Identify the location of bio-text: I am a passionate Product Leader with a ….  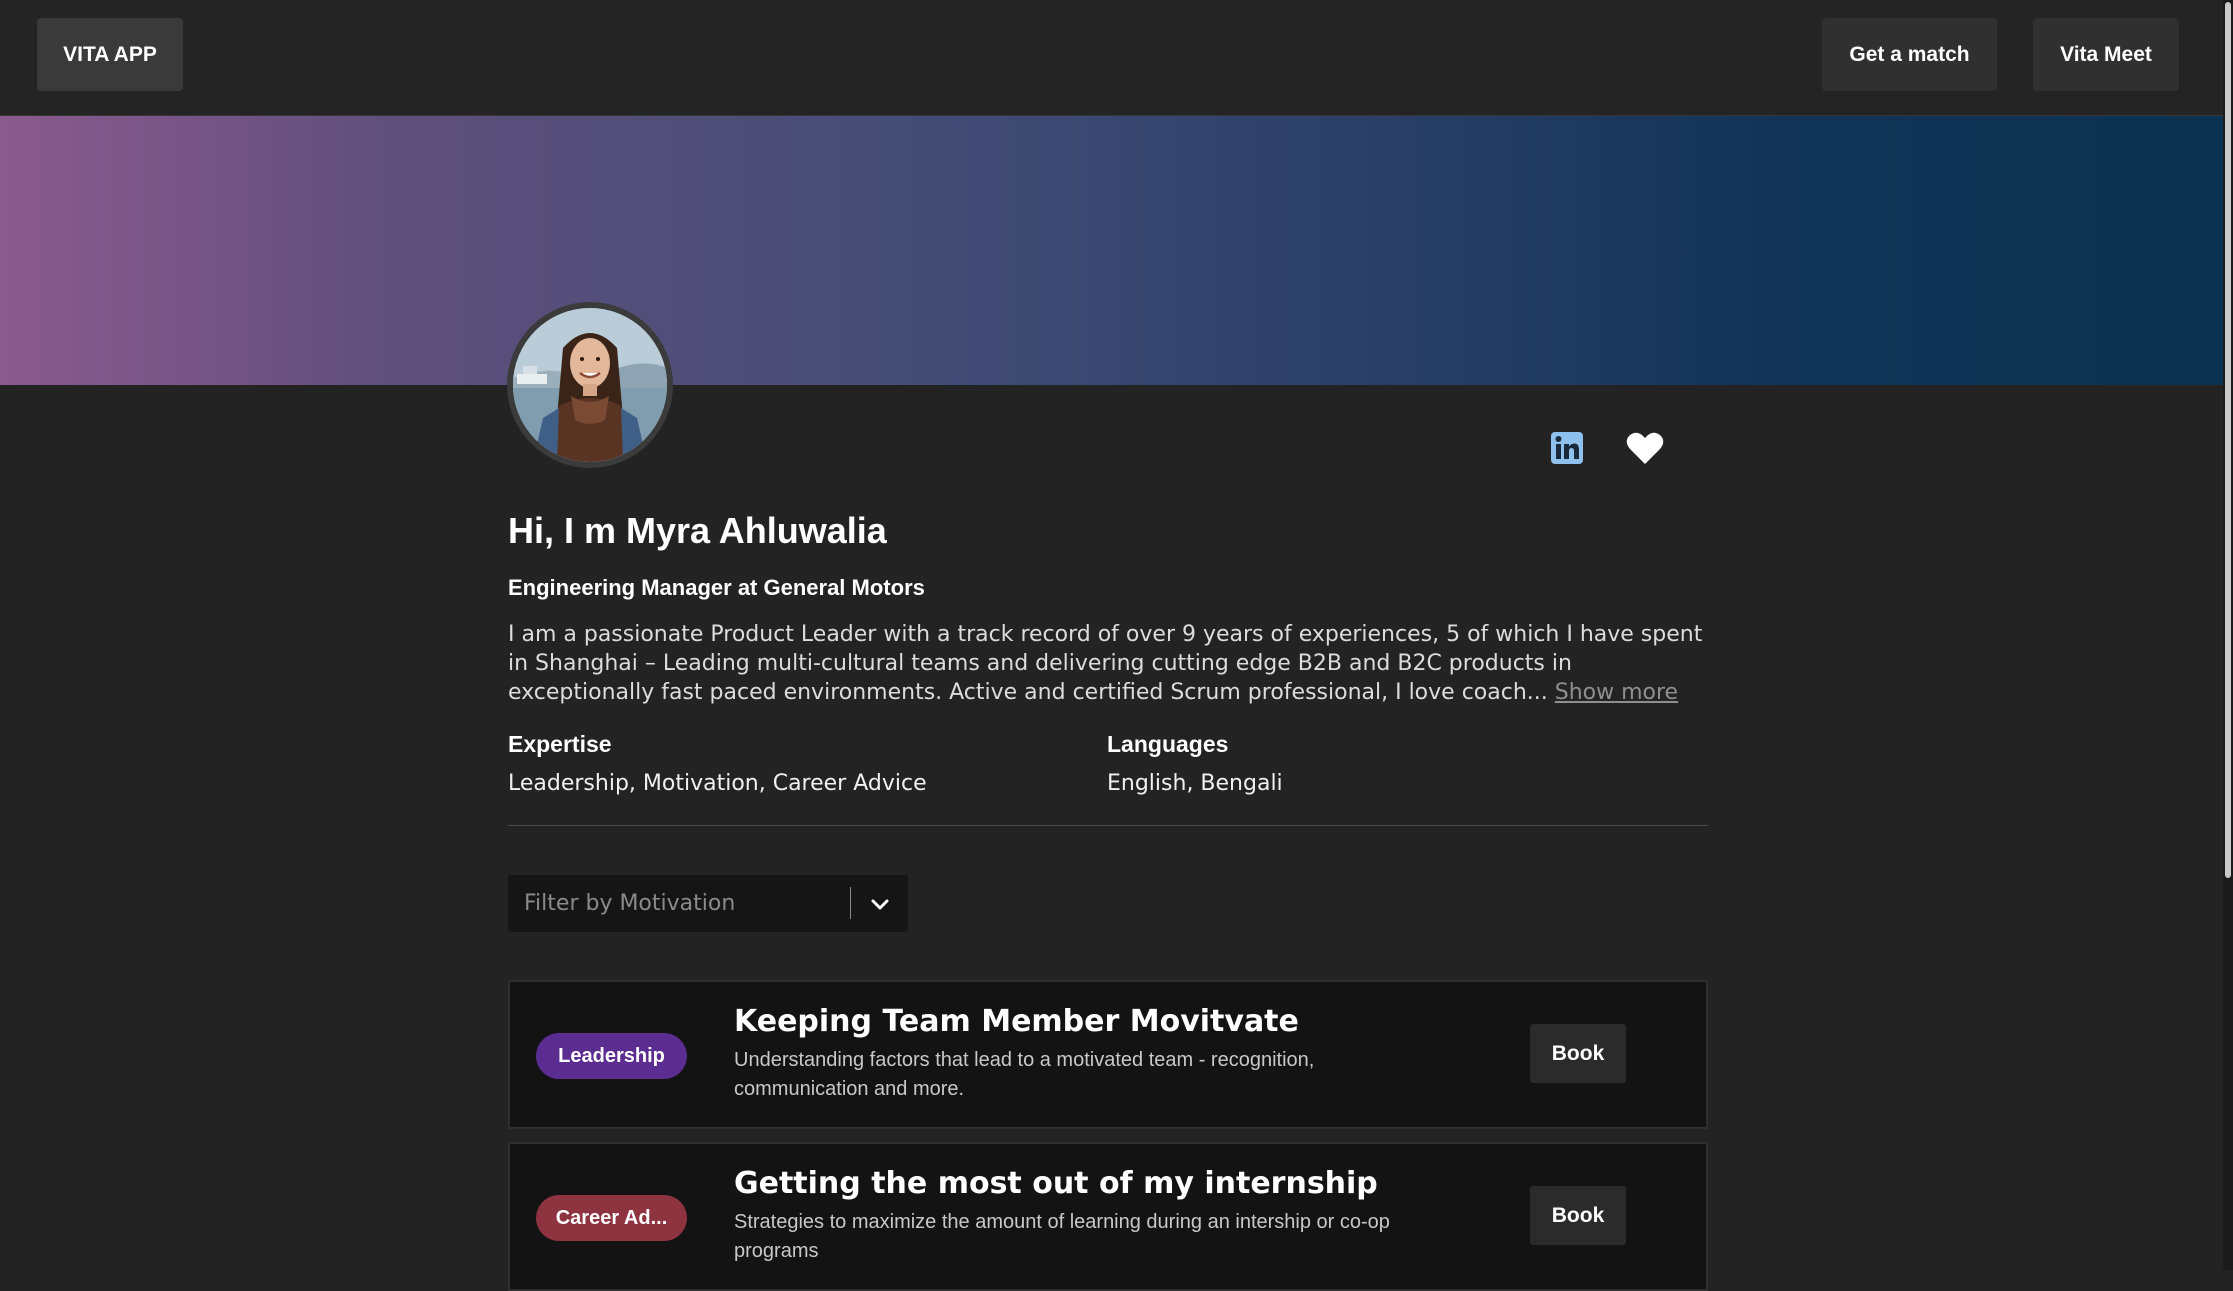
(1105, 663).